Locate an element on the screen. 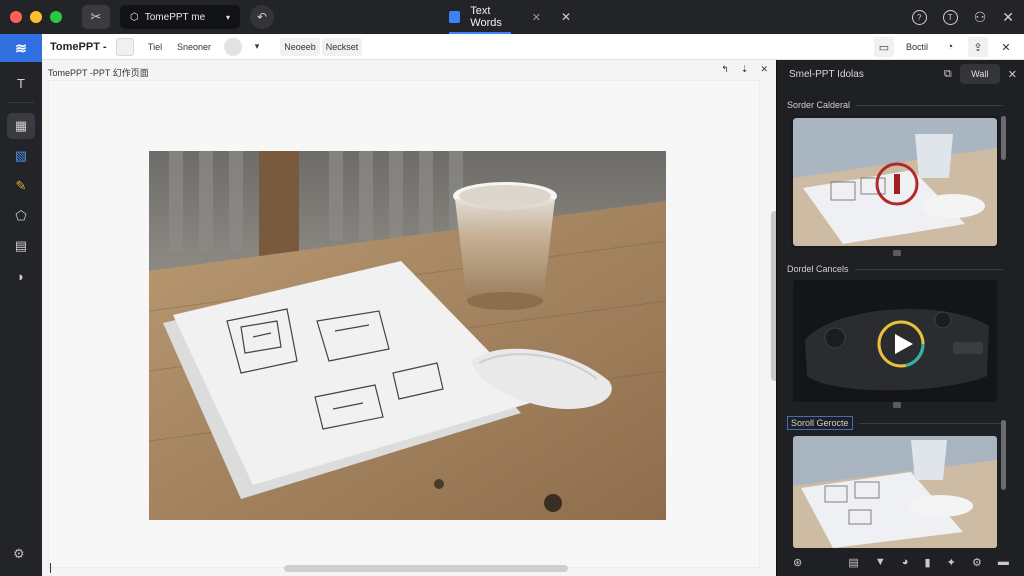 The height and width of the screenshot is (576, 1024). settings-icon: ⊛ is located at coordinates (797, 562).